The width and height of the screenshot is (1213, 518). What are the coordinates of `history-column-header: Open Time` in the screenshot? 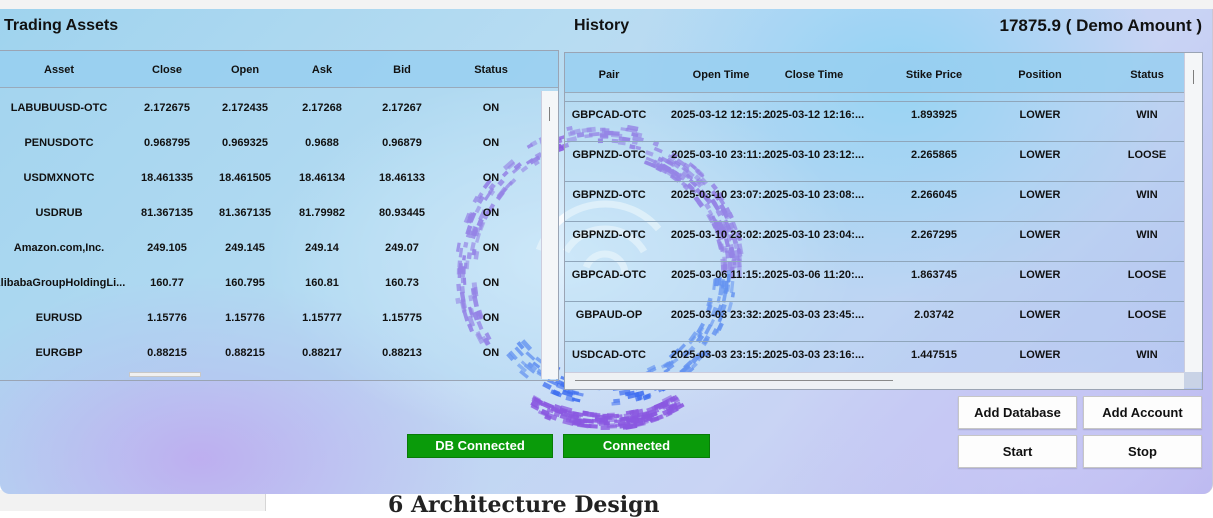 It's located at (721, 75).